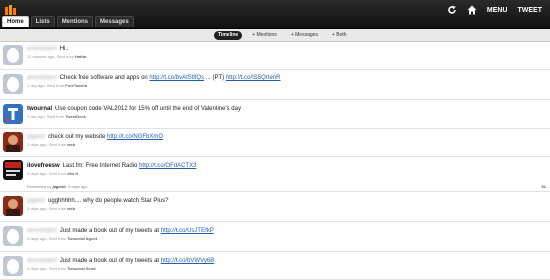  I want to click on tweet-link: http://t.co/UsJTEfkP, so click(187, 231).